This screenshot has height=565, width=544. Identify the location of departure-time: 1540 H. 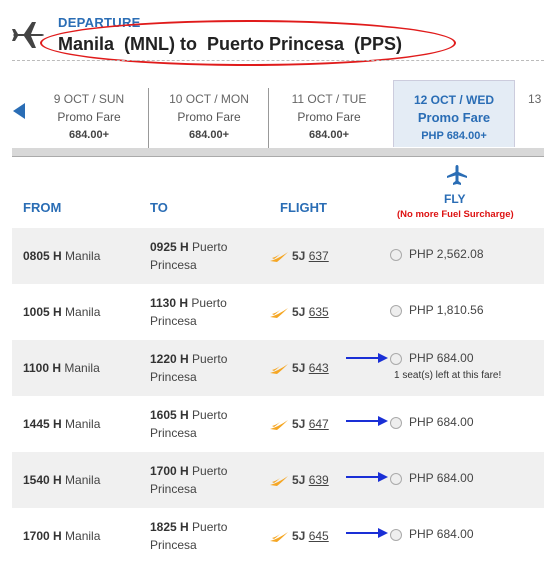
(42, 480).